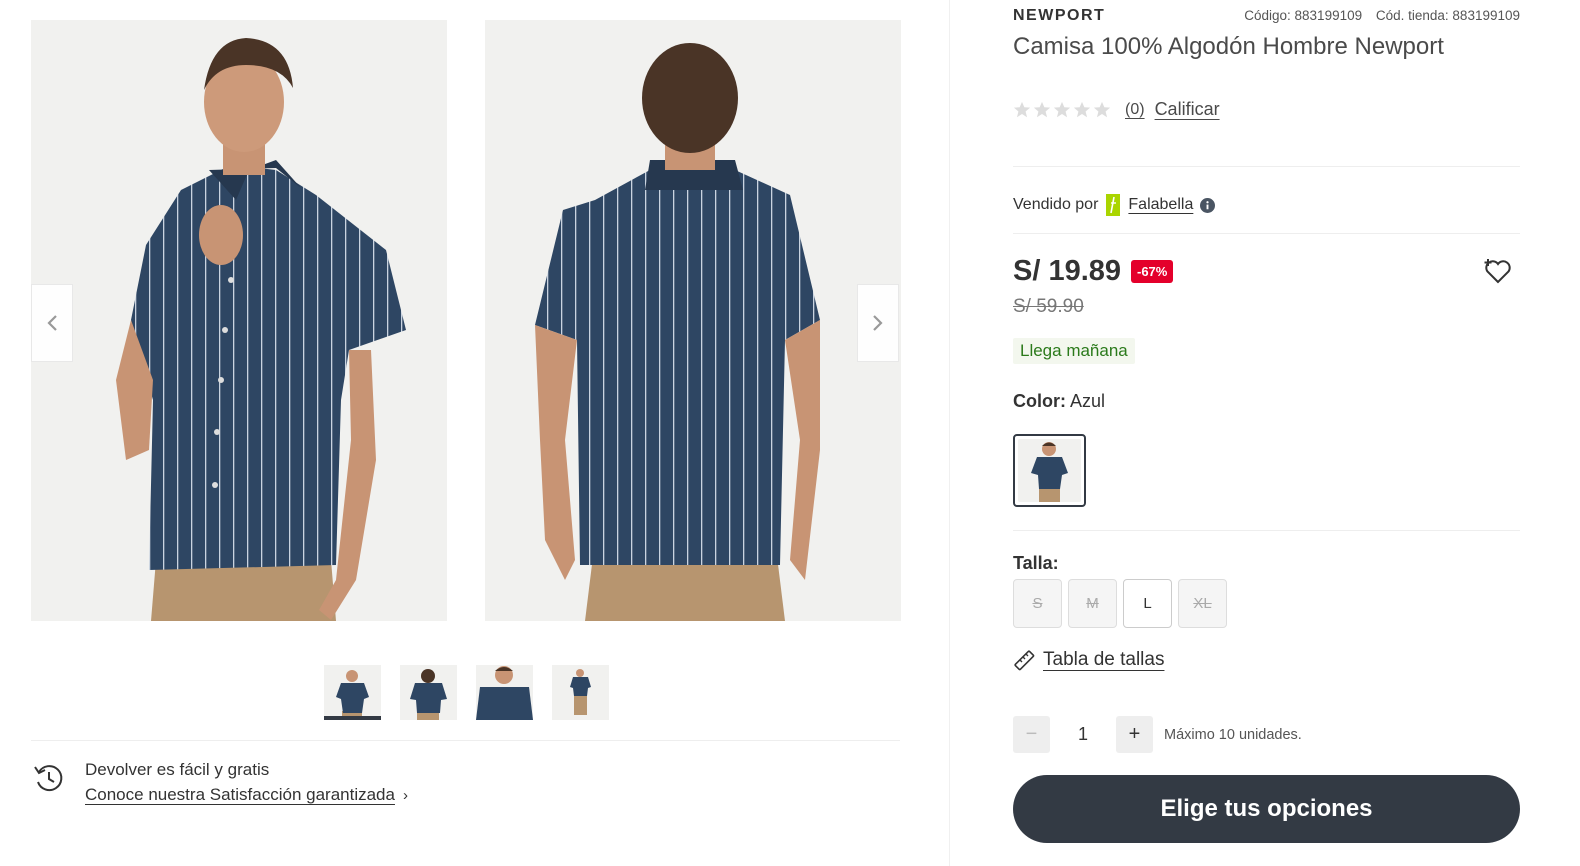 Image resolution: width=1580 pixels, height=866 pixels. I want to click on product-codes: Código: 883199109 Cód. tienda: 883199109, so click(1382, 15).